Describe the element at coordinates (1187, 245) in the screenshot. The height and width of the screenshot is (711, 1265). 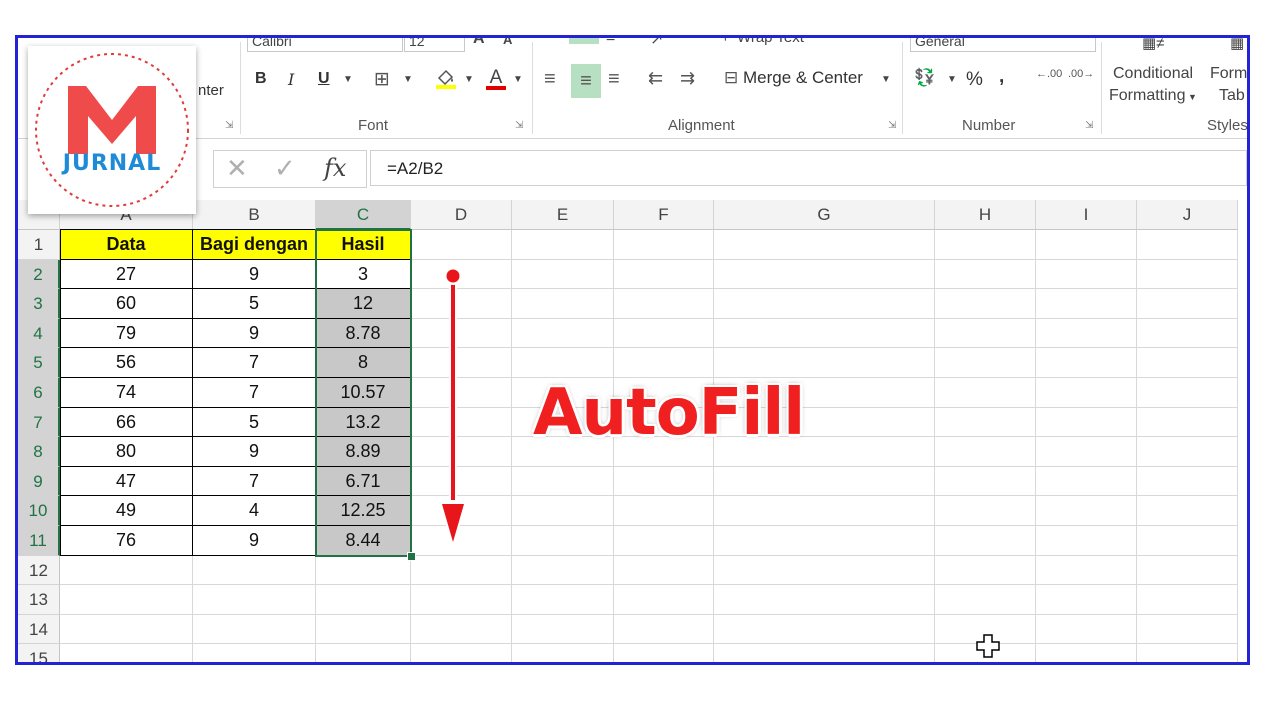
I see `cell-j1` at that location.